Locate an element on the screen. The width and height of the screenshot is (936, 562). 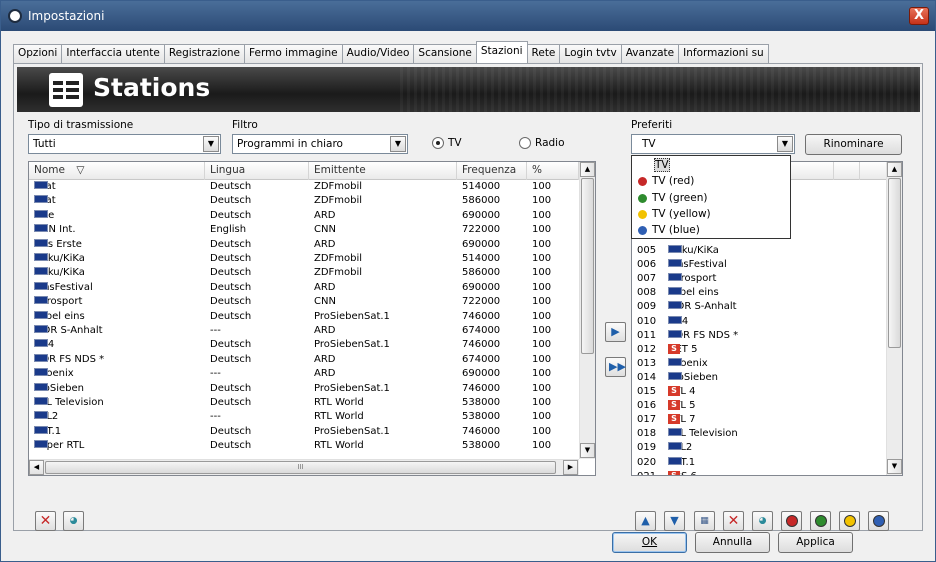
favorites-vscroll: ▲ ▼ is located at coordinates (894, 318).